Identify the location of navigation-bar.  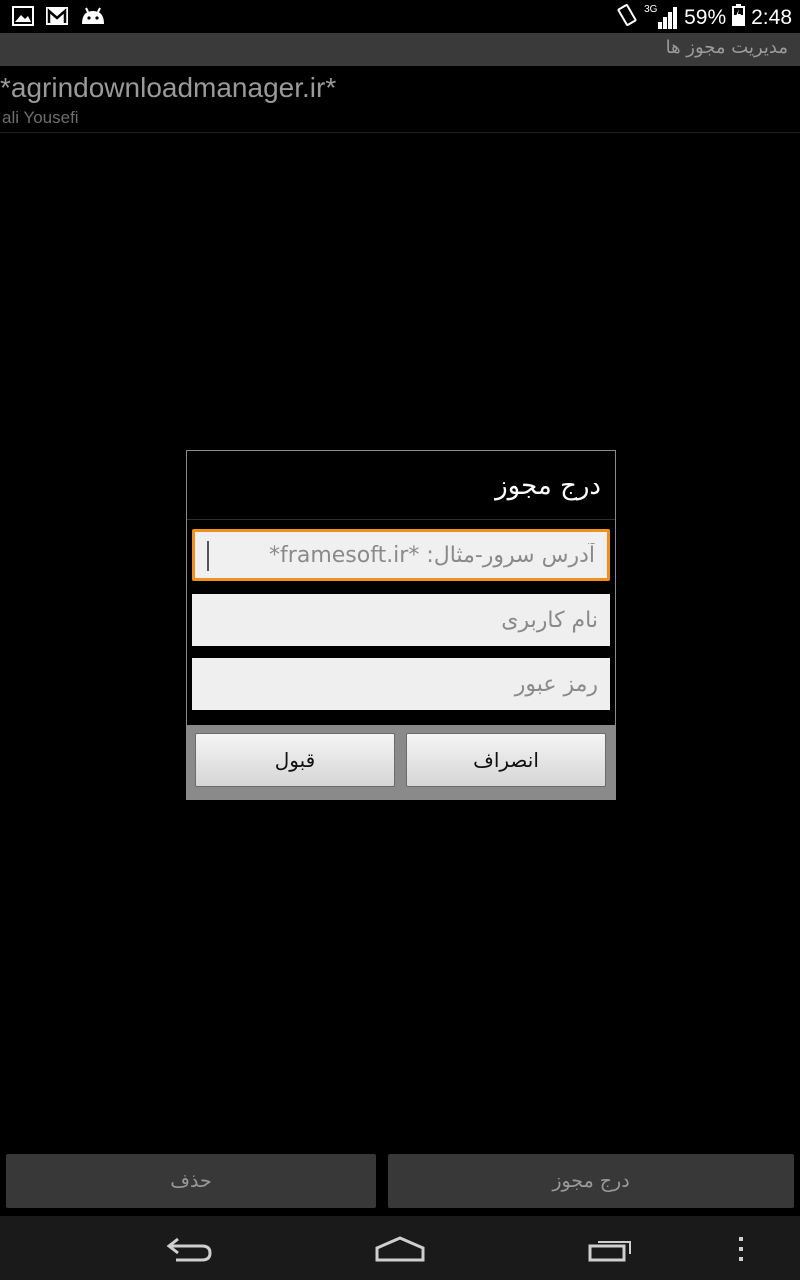
(400, 1248).